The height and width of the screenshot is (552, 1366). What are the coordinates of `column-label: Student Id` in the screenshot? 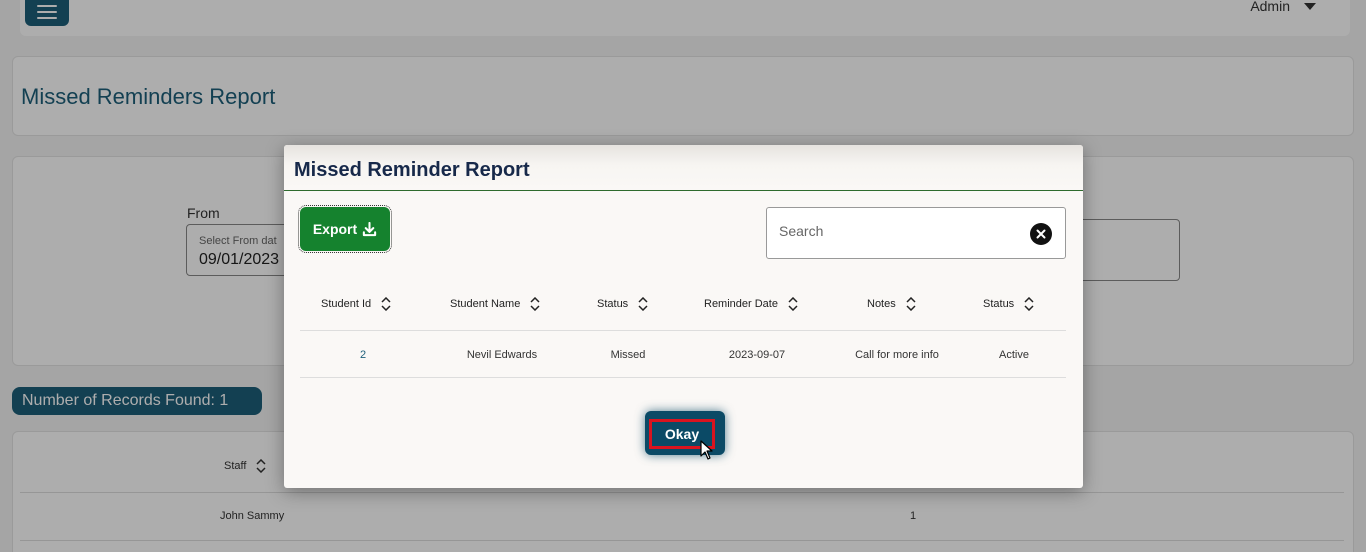 It's located at (346, 304).